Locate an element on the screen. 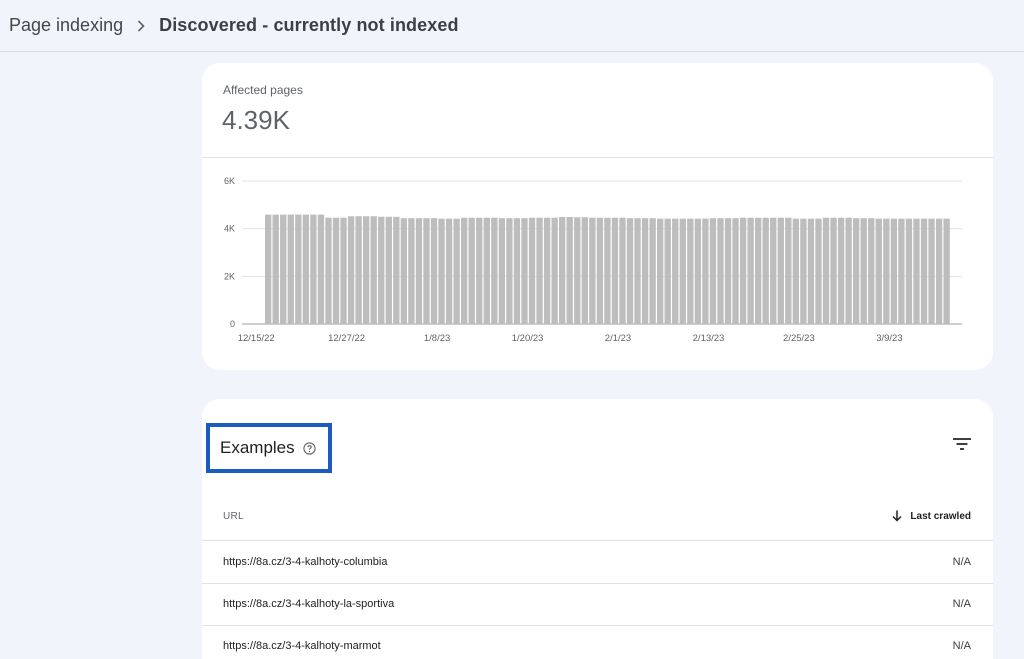 Image resolution: width=1024 pixels, height=659 pixels. last-crawled-label: Last crawled is located at coordinates (940, 516).